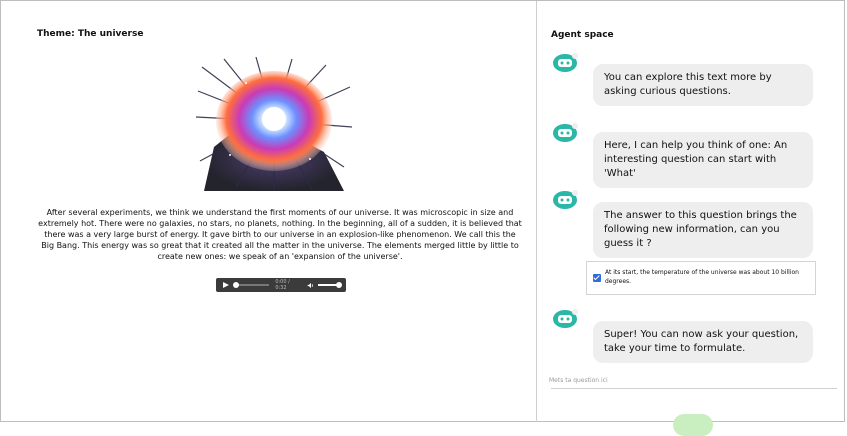 The height and width of the screenshot is (436, 847). I want to click on question-input, so click(689, 380).